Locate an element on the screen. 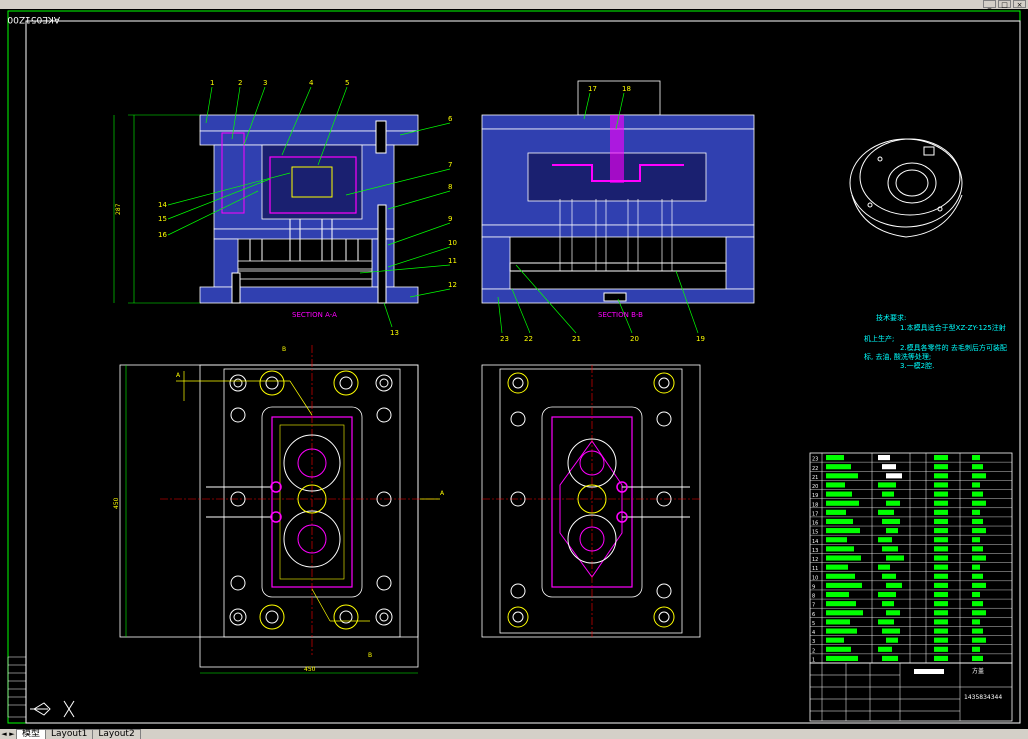 This screenshot has width=1028, height=739. bom-row-number: 14 is located at coordinates (815, 542).